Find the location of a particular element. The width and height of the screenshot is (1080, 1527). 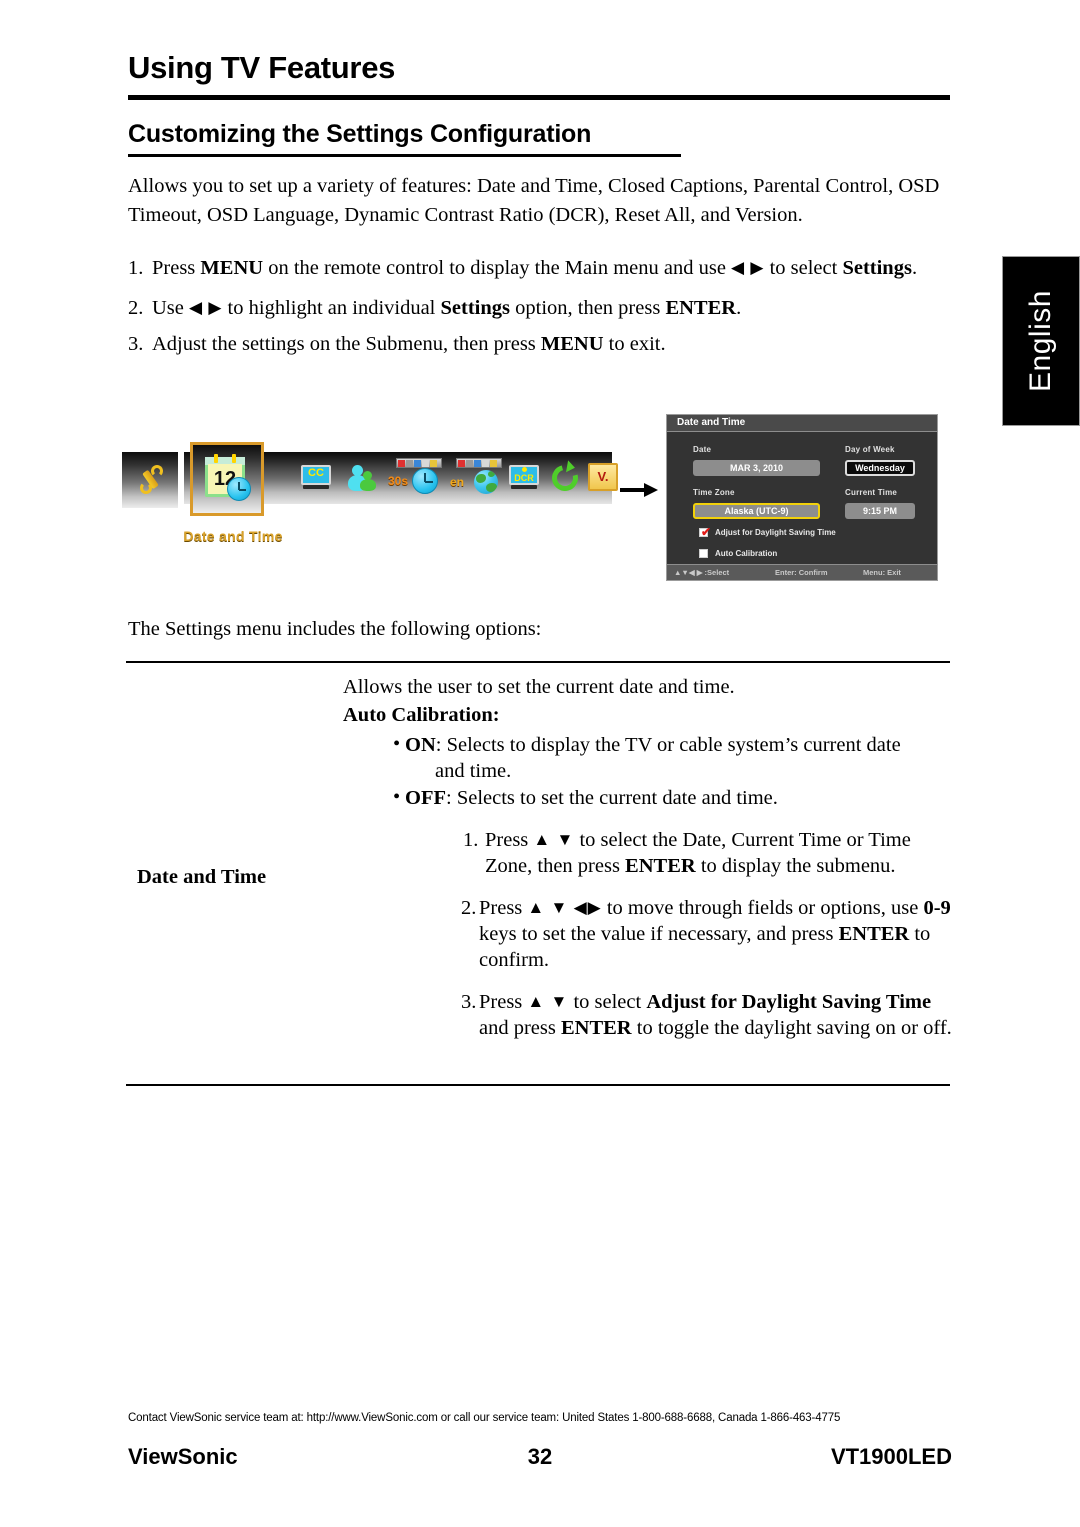

check-icon: ✔ is located at coordinates (706, 532).